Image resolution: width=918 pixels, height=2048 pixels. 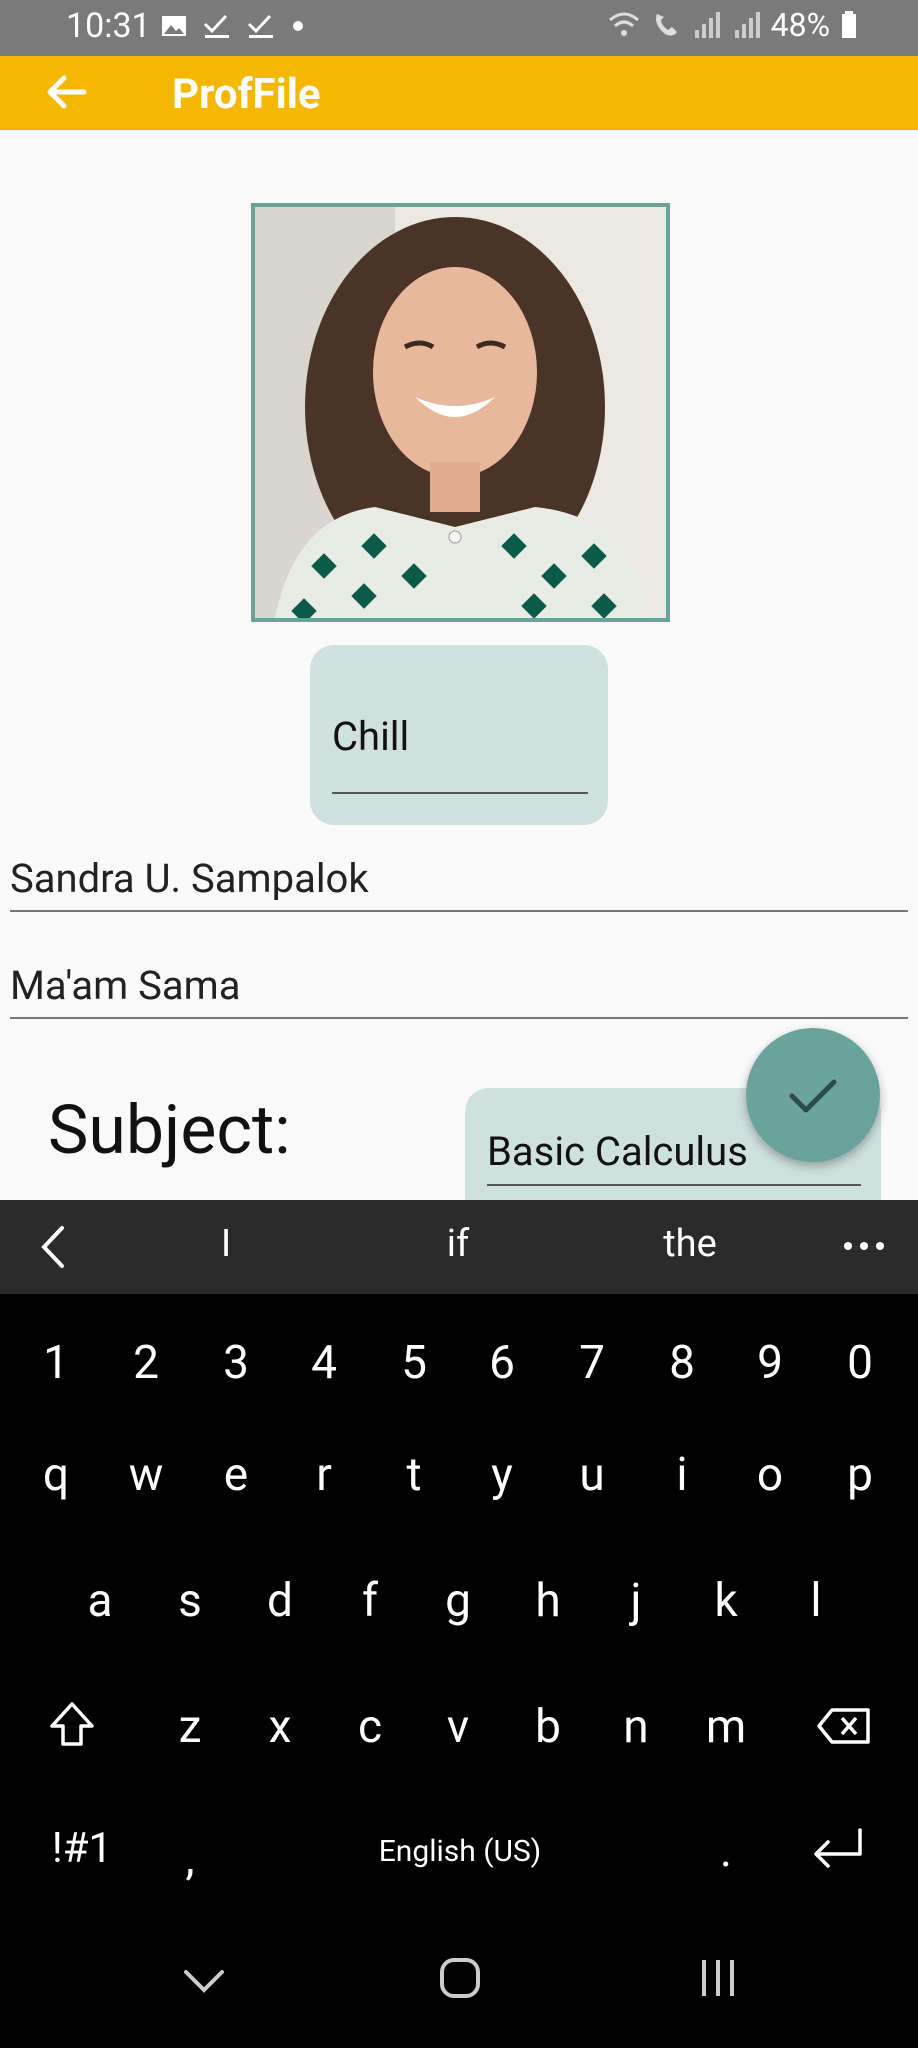 What do you see at coordinates (592, 1363) in the screenshot?
I see `key-7: 7` at bounding box center [592, 1363].